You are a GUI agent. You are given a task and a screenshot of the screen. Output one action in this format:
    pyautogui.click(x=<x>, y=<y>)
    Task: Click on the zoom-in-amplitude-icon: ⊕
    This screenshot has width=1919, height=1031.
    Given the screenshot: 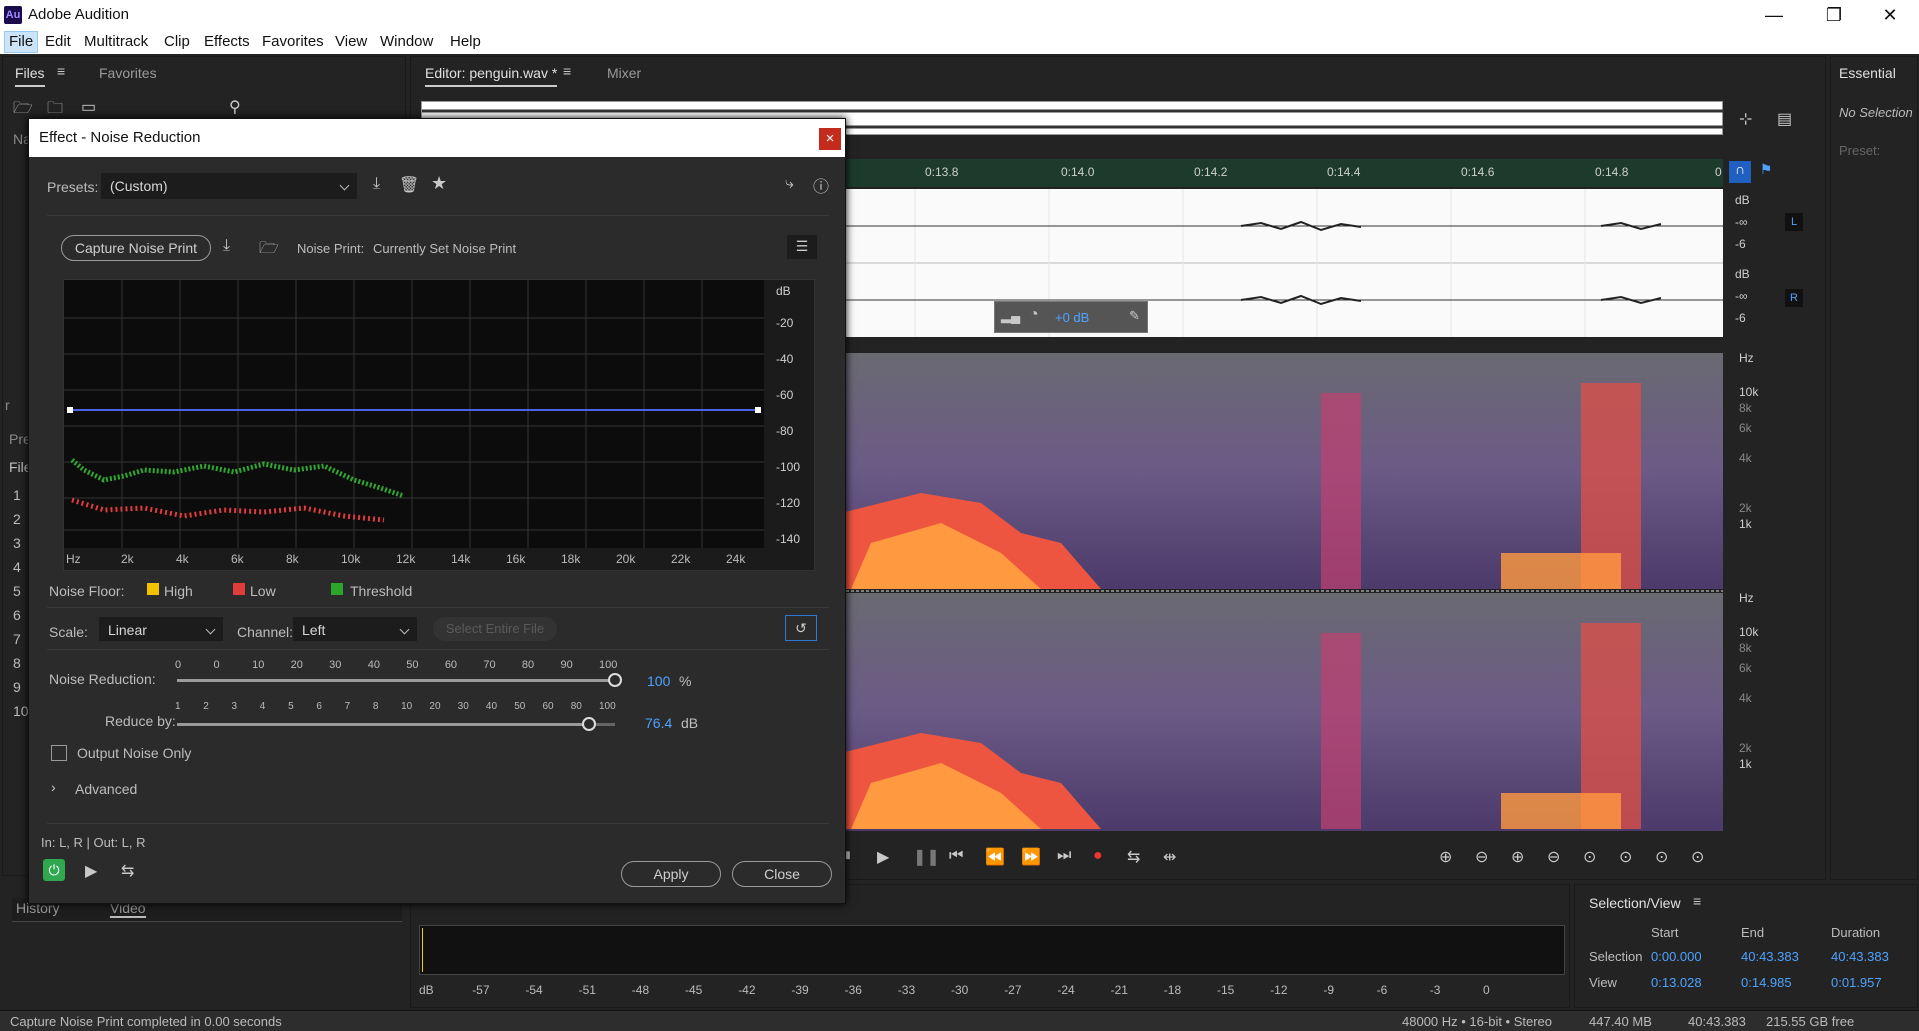 What is the action you would take?
    pyautogui.click(x=1445, y=857)
    